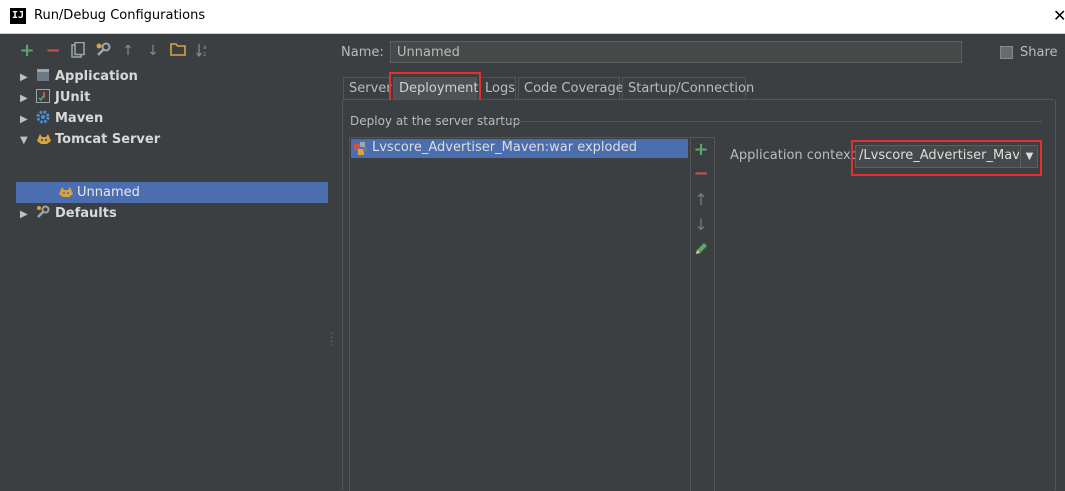  Describe the element at coordinates (497, 88) in the screenshot. I see `tab-logs: Logs` at that location.